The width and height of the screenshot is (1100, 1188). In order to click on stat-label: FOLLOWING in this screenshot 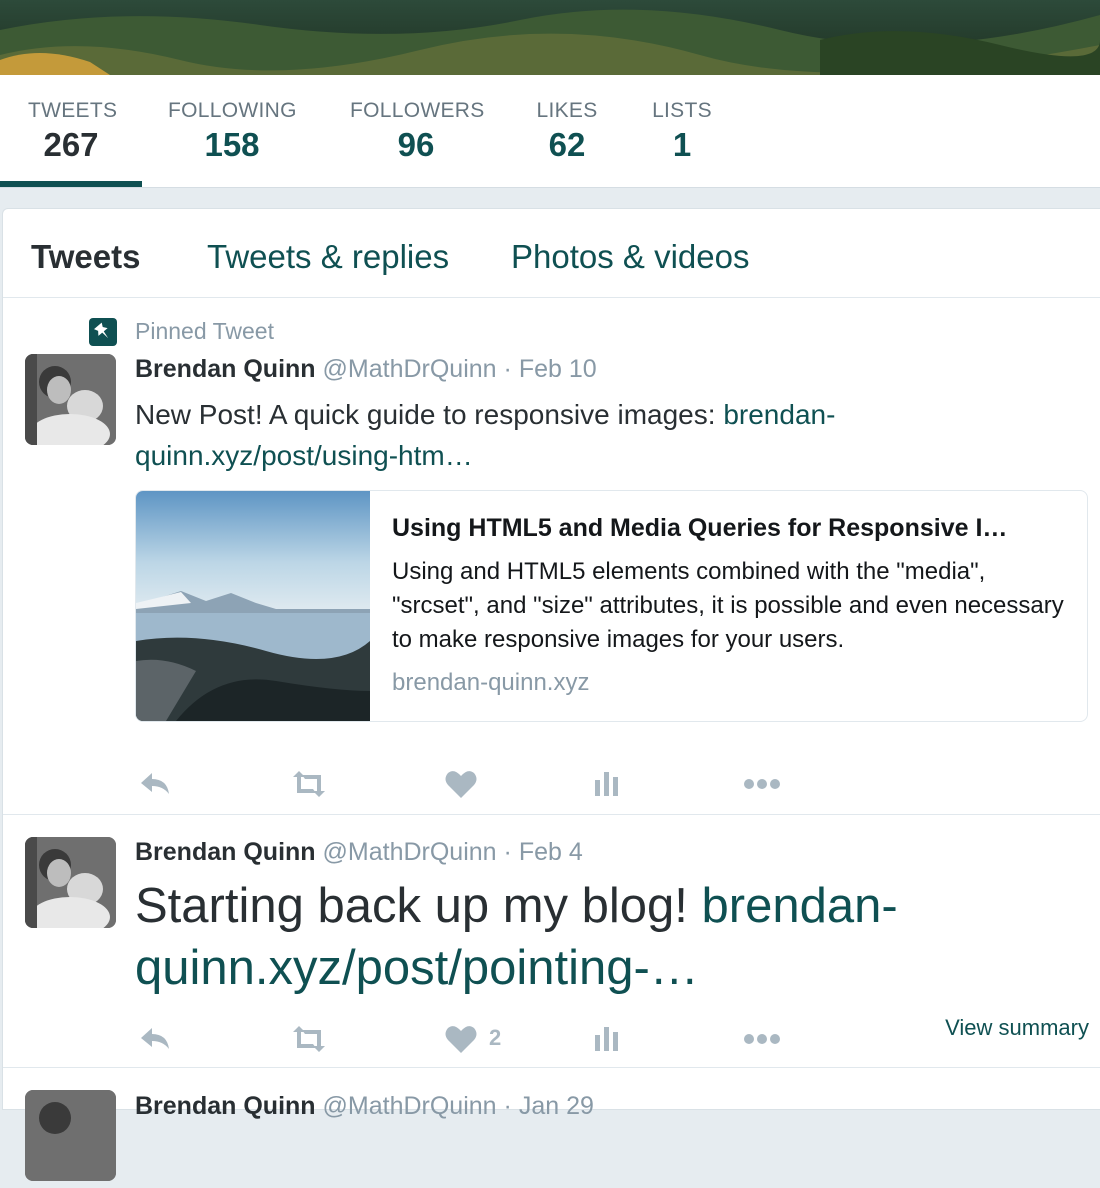, I will do `click(232, 110)`.